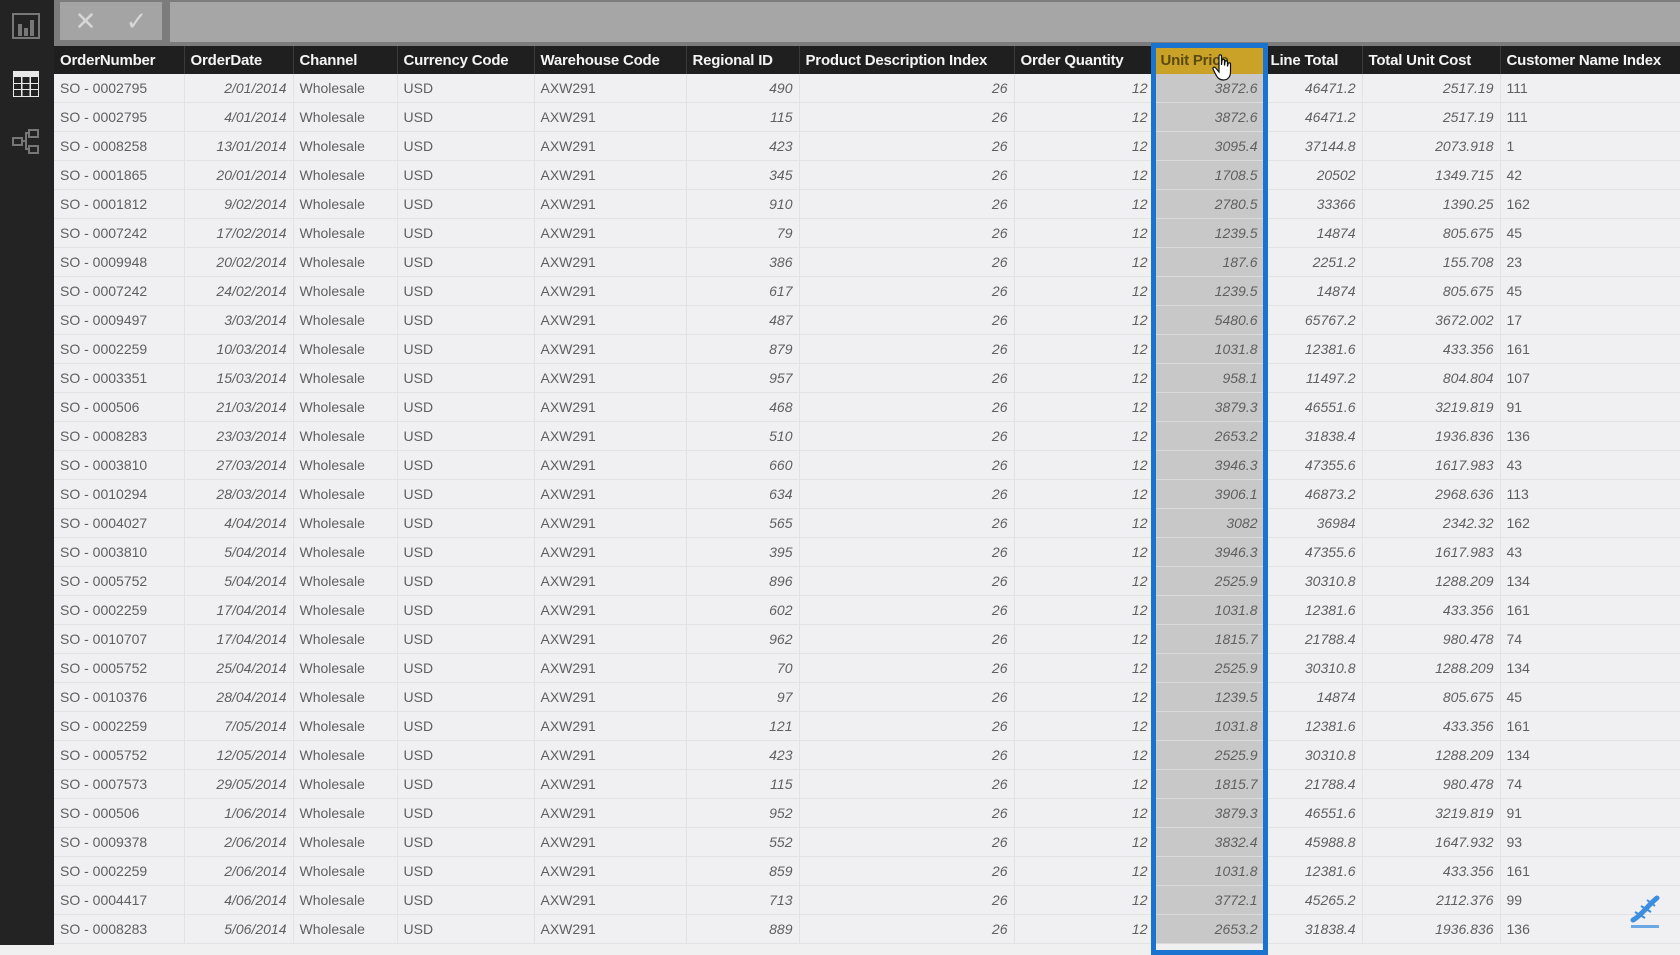  What do you see at coordinates (1590, 755) in the screenshot?
I see `cell-customer-name-index: 134` at bounding box center [1590, 755].